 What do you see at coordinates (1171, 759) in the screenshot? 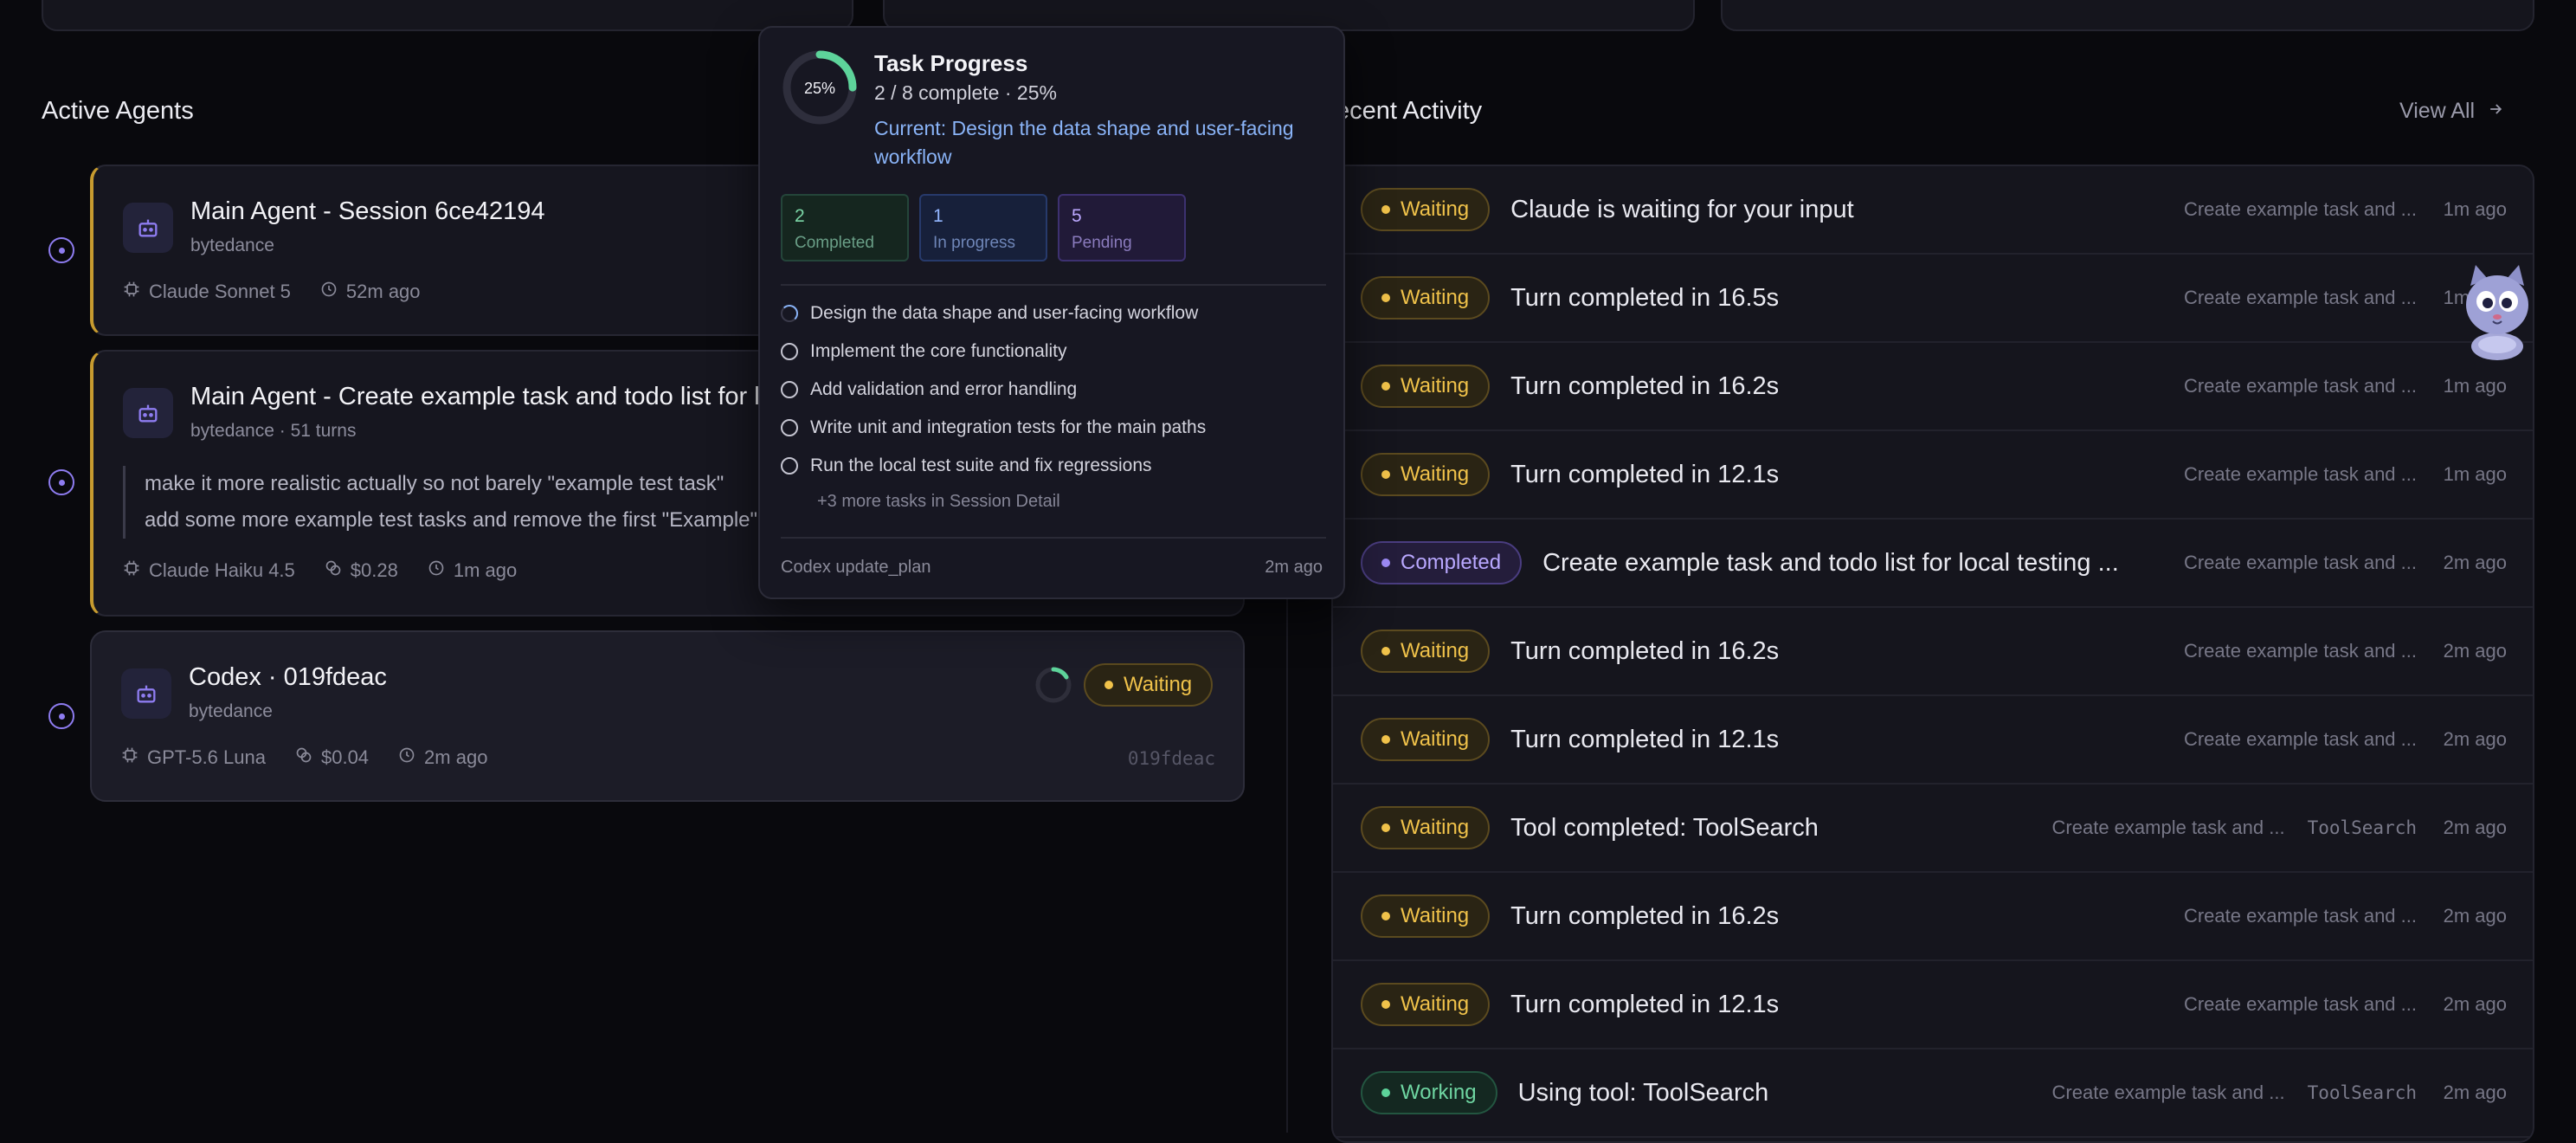
I see `session-hash: 019fdeac` at bounding box center [1171, 759].